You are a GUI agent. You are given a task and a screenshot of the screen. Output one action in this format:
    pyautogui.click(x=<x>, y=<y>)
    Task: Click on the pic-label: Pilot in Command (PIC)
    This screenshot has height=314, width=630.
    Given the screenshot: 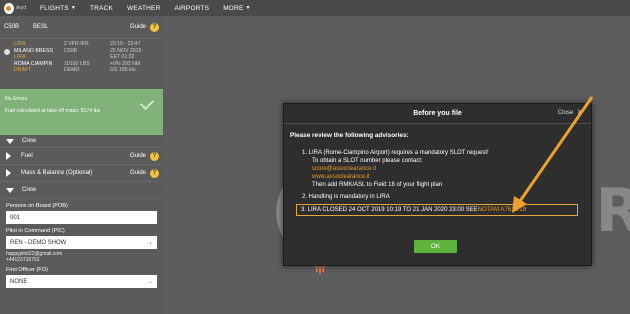 What is the action you would take?
    pyautogui.click(x=35, y=231)
    